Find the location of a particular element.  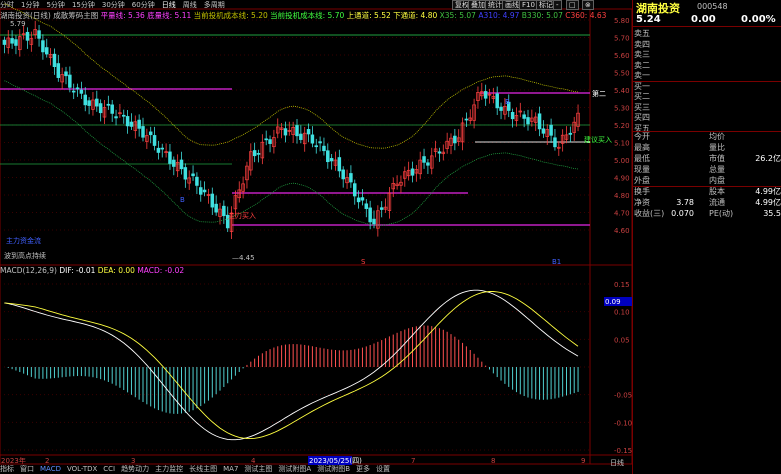

toolbar-button-7: □ is located at coordinates (572, 5).